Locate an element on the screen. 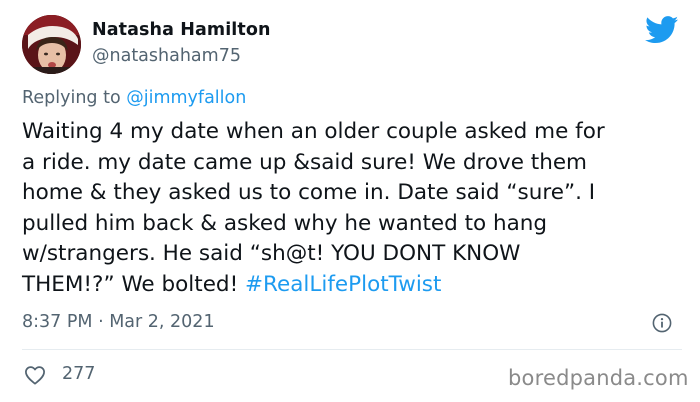 The image size is (700, 402). like-count: 277 is located at coordinates (79, 374).